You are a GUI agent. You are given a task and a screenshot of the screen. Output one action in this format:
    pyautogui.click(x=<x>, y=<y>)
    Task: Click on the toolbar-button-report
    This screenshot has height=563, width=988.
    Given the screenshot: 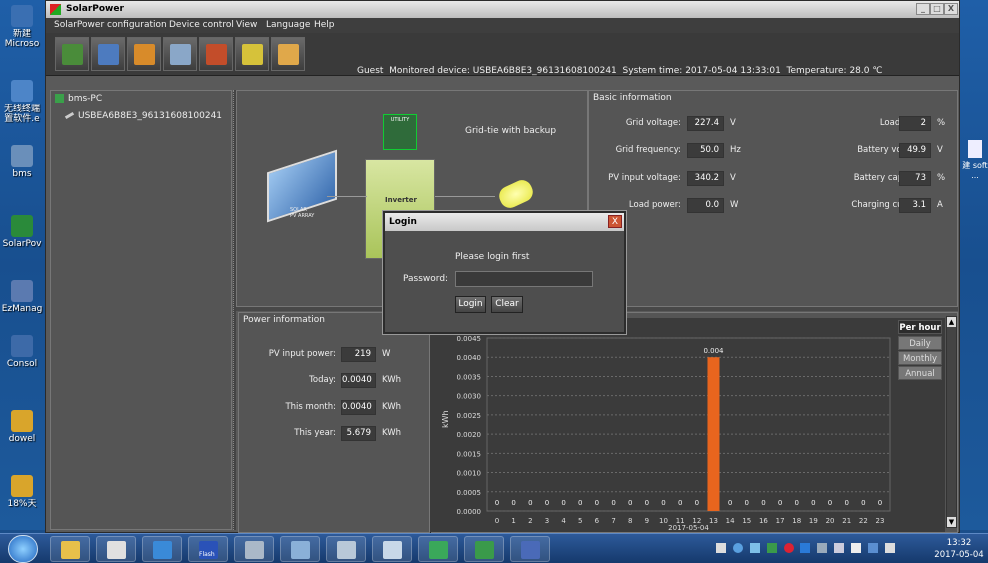 What is the action you would take?
    pyautogui.click(x=144, y=54)
    